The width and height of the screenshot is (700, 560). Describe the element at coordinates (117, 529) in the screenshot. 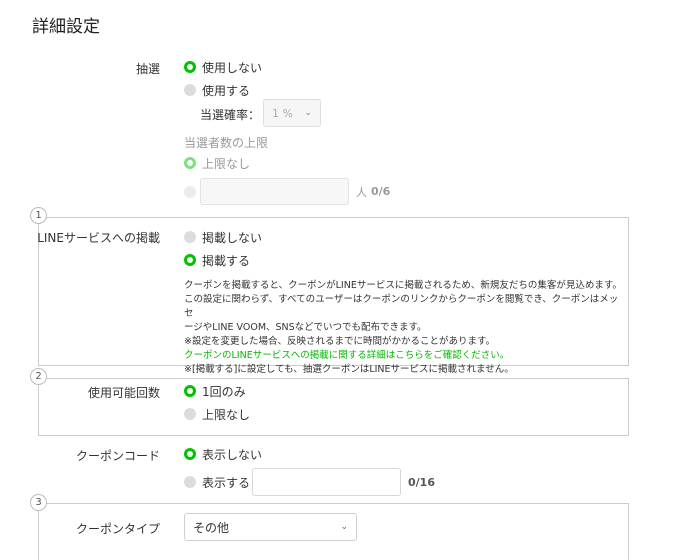

I see `coupon-type-label: クーポンタイプ` at that location.